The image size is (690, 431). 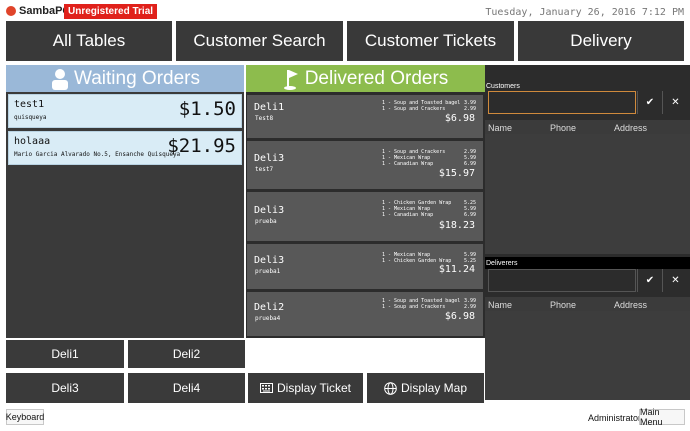 I want to click on deli4-button: Deli4, so click(x=186, y=388).